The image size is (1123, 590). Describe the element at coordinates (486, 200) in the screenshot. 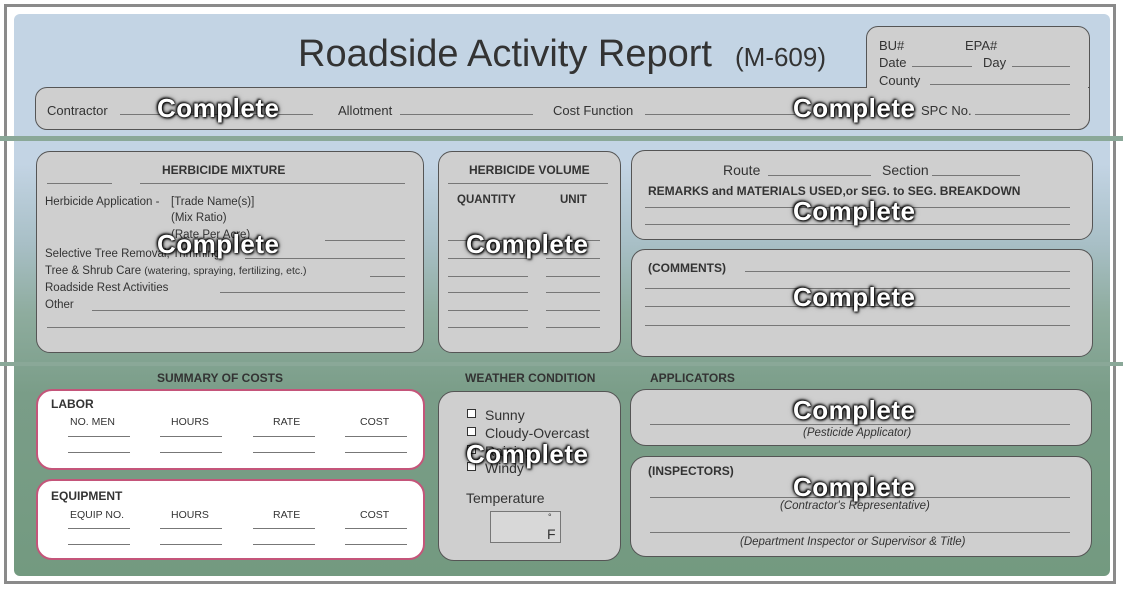

I see `quantity-heading: QUANTITY` at that location.